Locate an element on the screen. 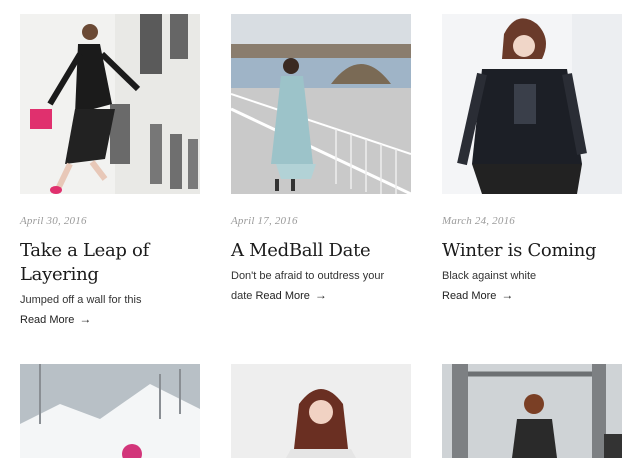  post-date: April 30, 2016 is located at coordinates (53, 221).